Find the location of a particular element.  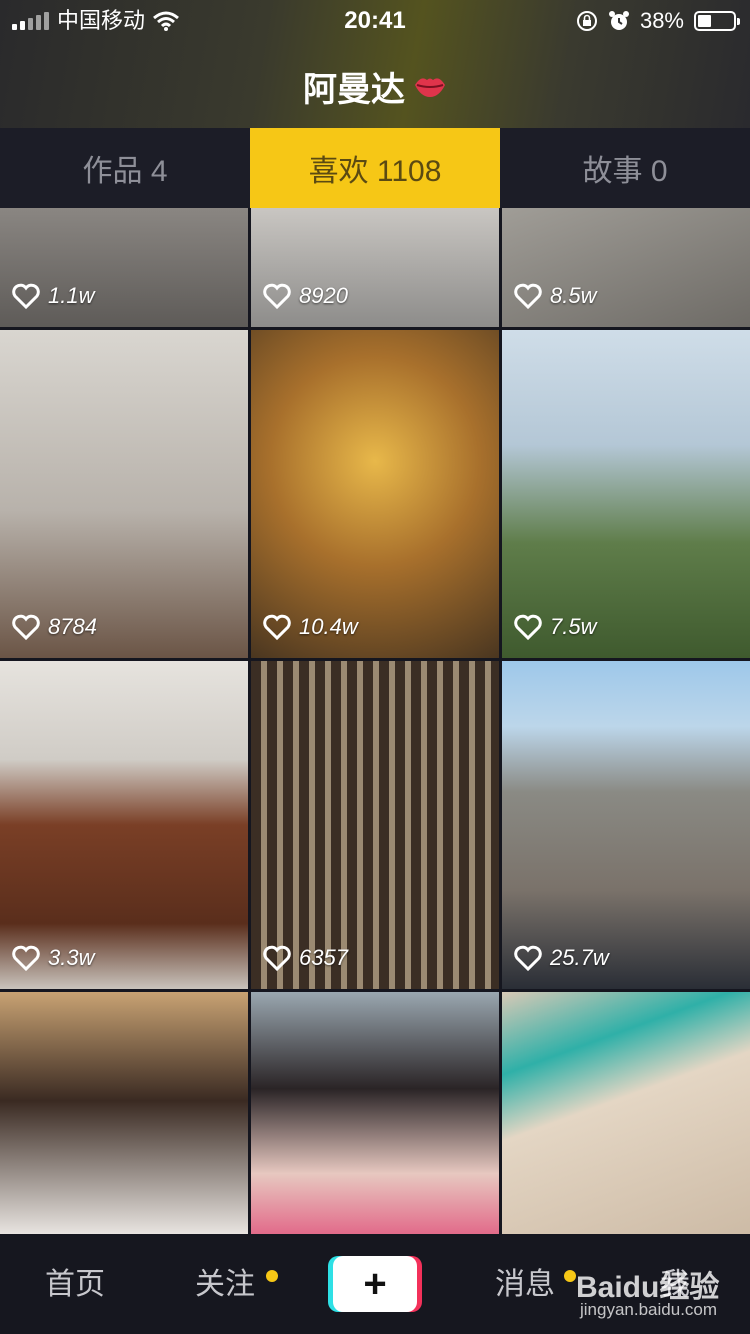

video-thumbnail: 7.5w is located at coordinates (626, 494).